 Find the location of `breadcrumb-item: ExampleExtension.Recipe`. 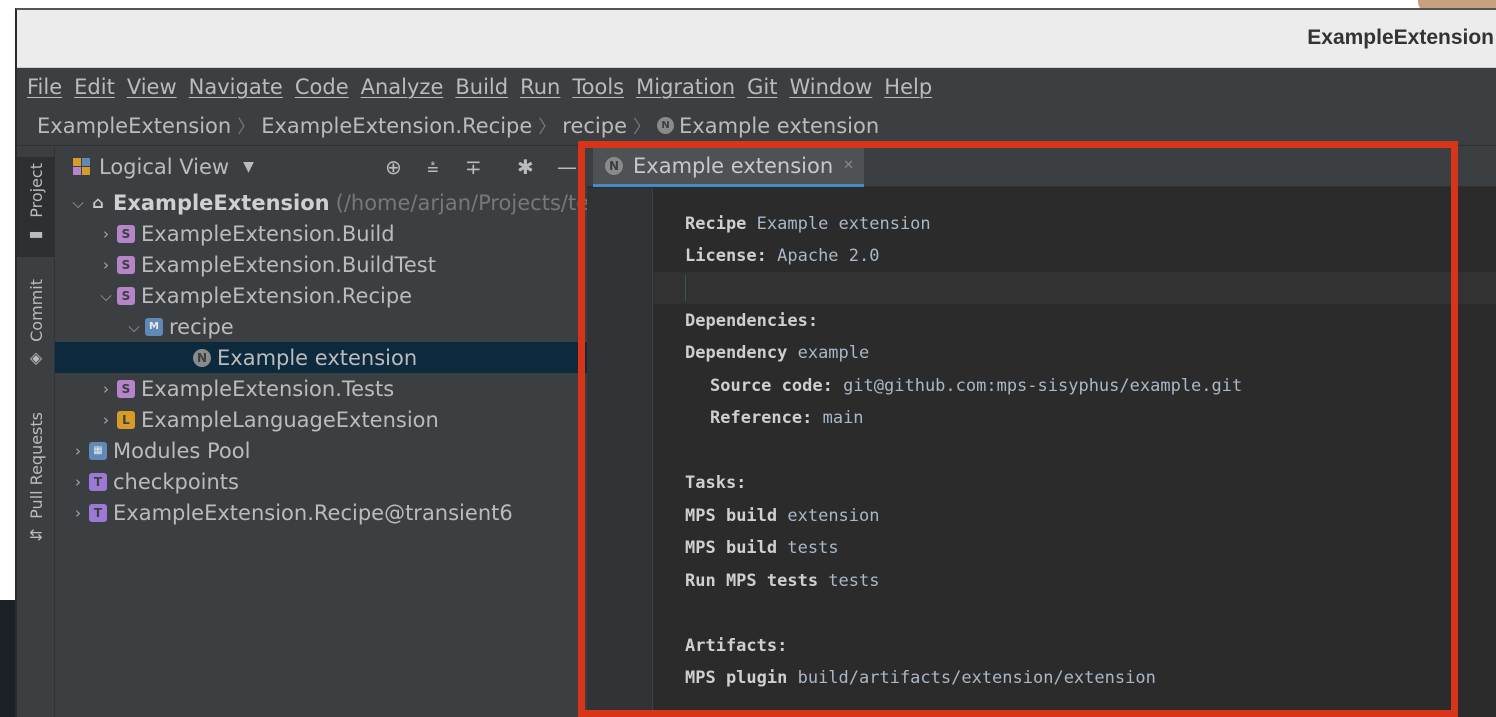

breadcrumb-item: ExampleExtension.Recipe is located at coordinates (396, 126).